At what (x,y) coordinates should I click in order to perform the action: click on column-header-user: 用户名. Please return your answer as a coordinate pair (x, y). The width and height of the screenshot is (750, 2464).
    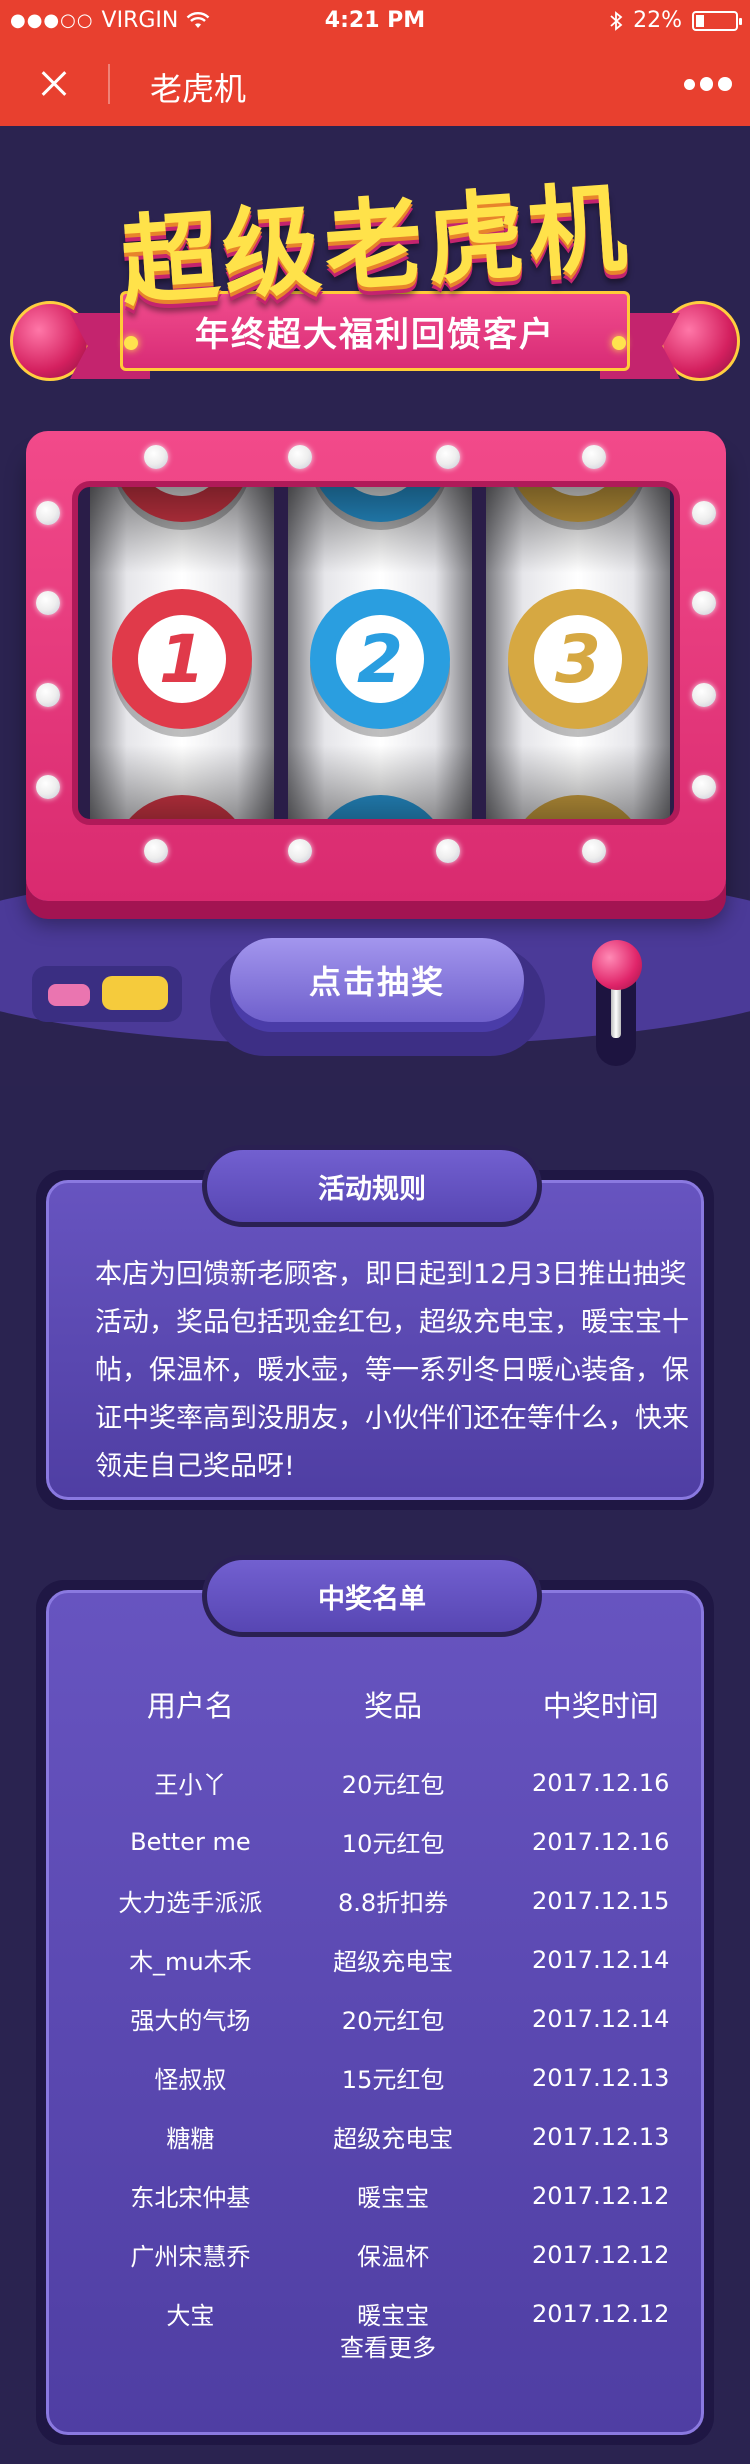
    Looking at the image, I should click on (190, 1706).